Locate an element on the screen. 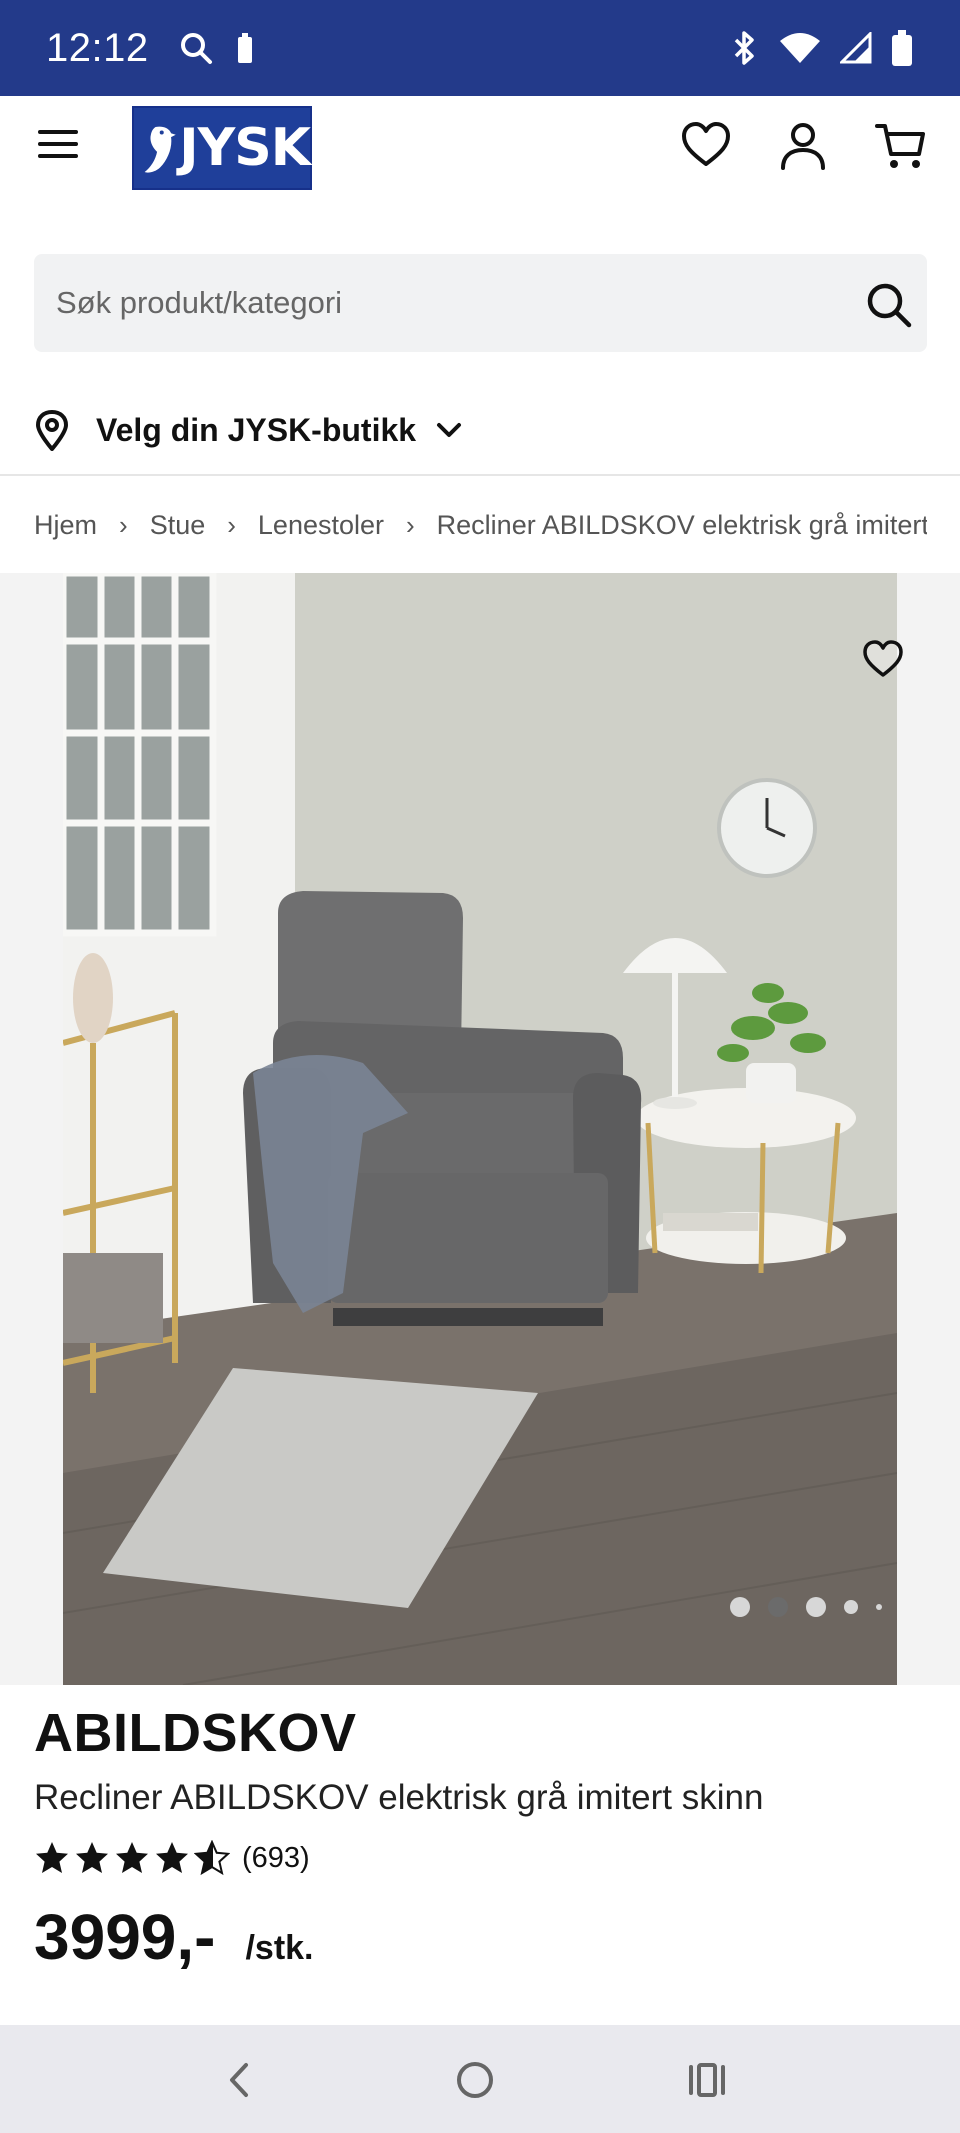 This screenshot has width=960, height=2133. gallery-favorite-button is located at coordinates (883, 660).